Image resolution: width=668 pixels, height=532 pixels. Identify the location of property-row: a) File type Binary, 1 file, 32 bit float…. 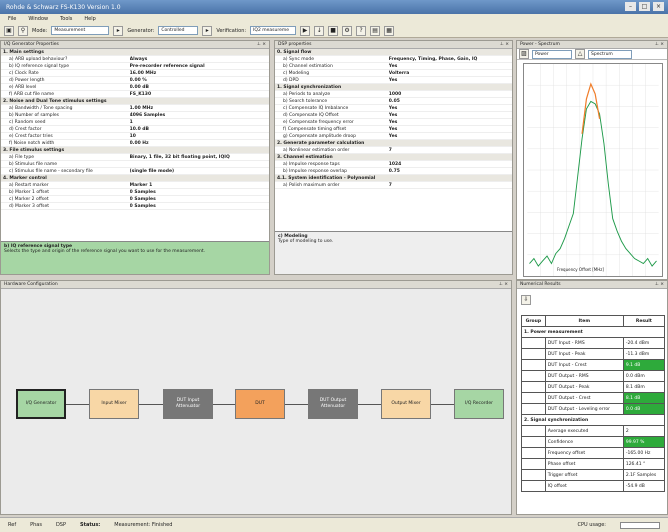
(135, 157).